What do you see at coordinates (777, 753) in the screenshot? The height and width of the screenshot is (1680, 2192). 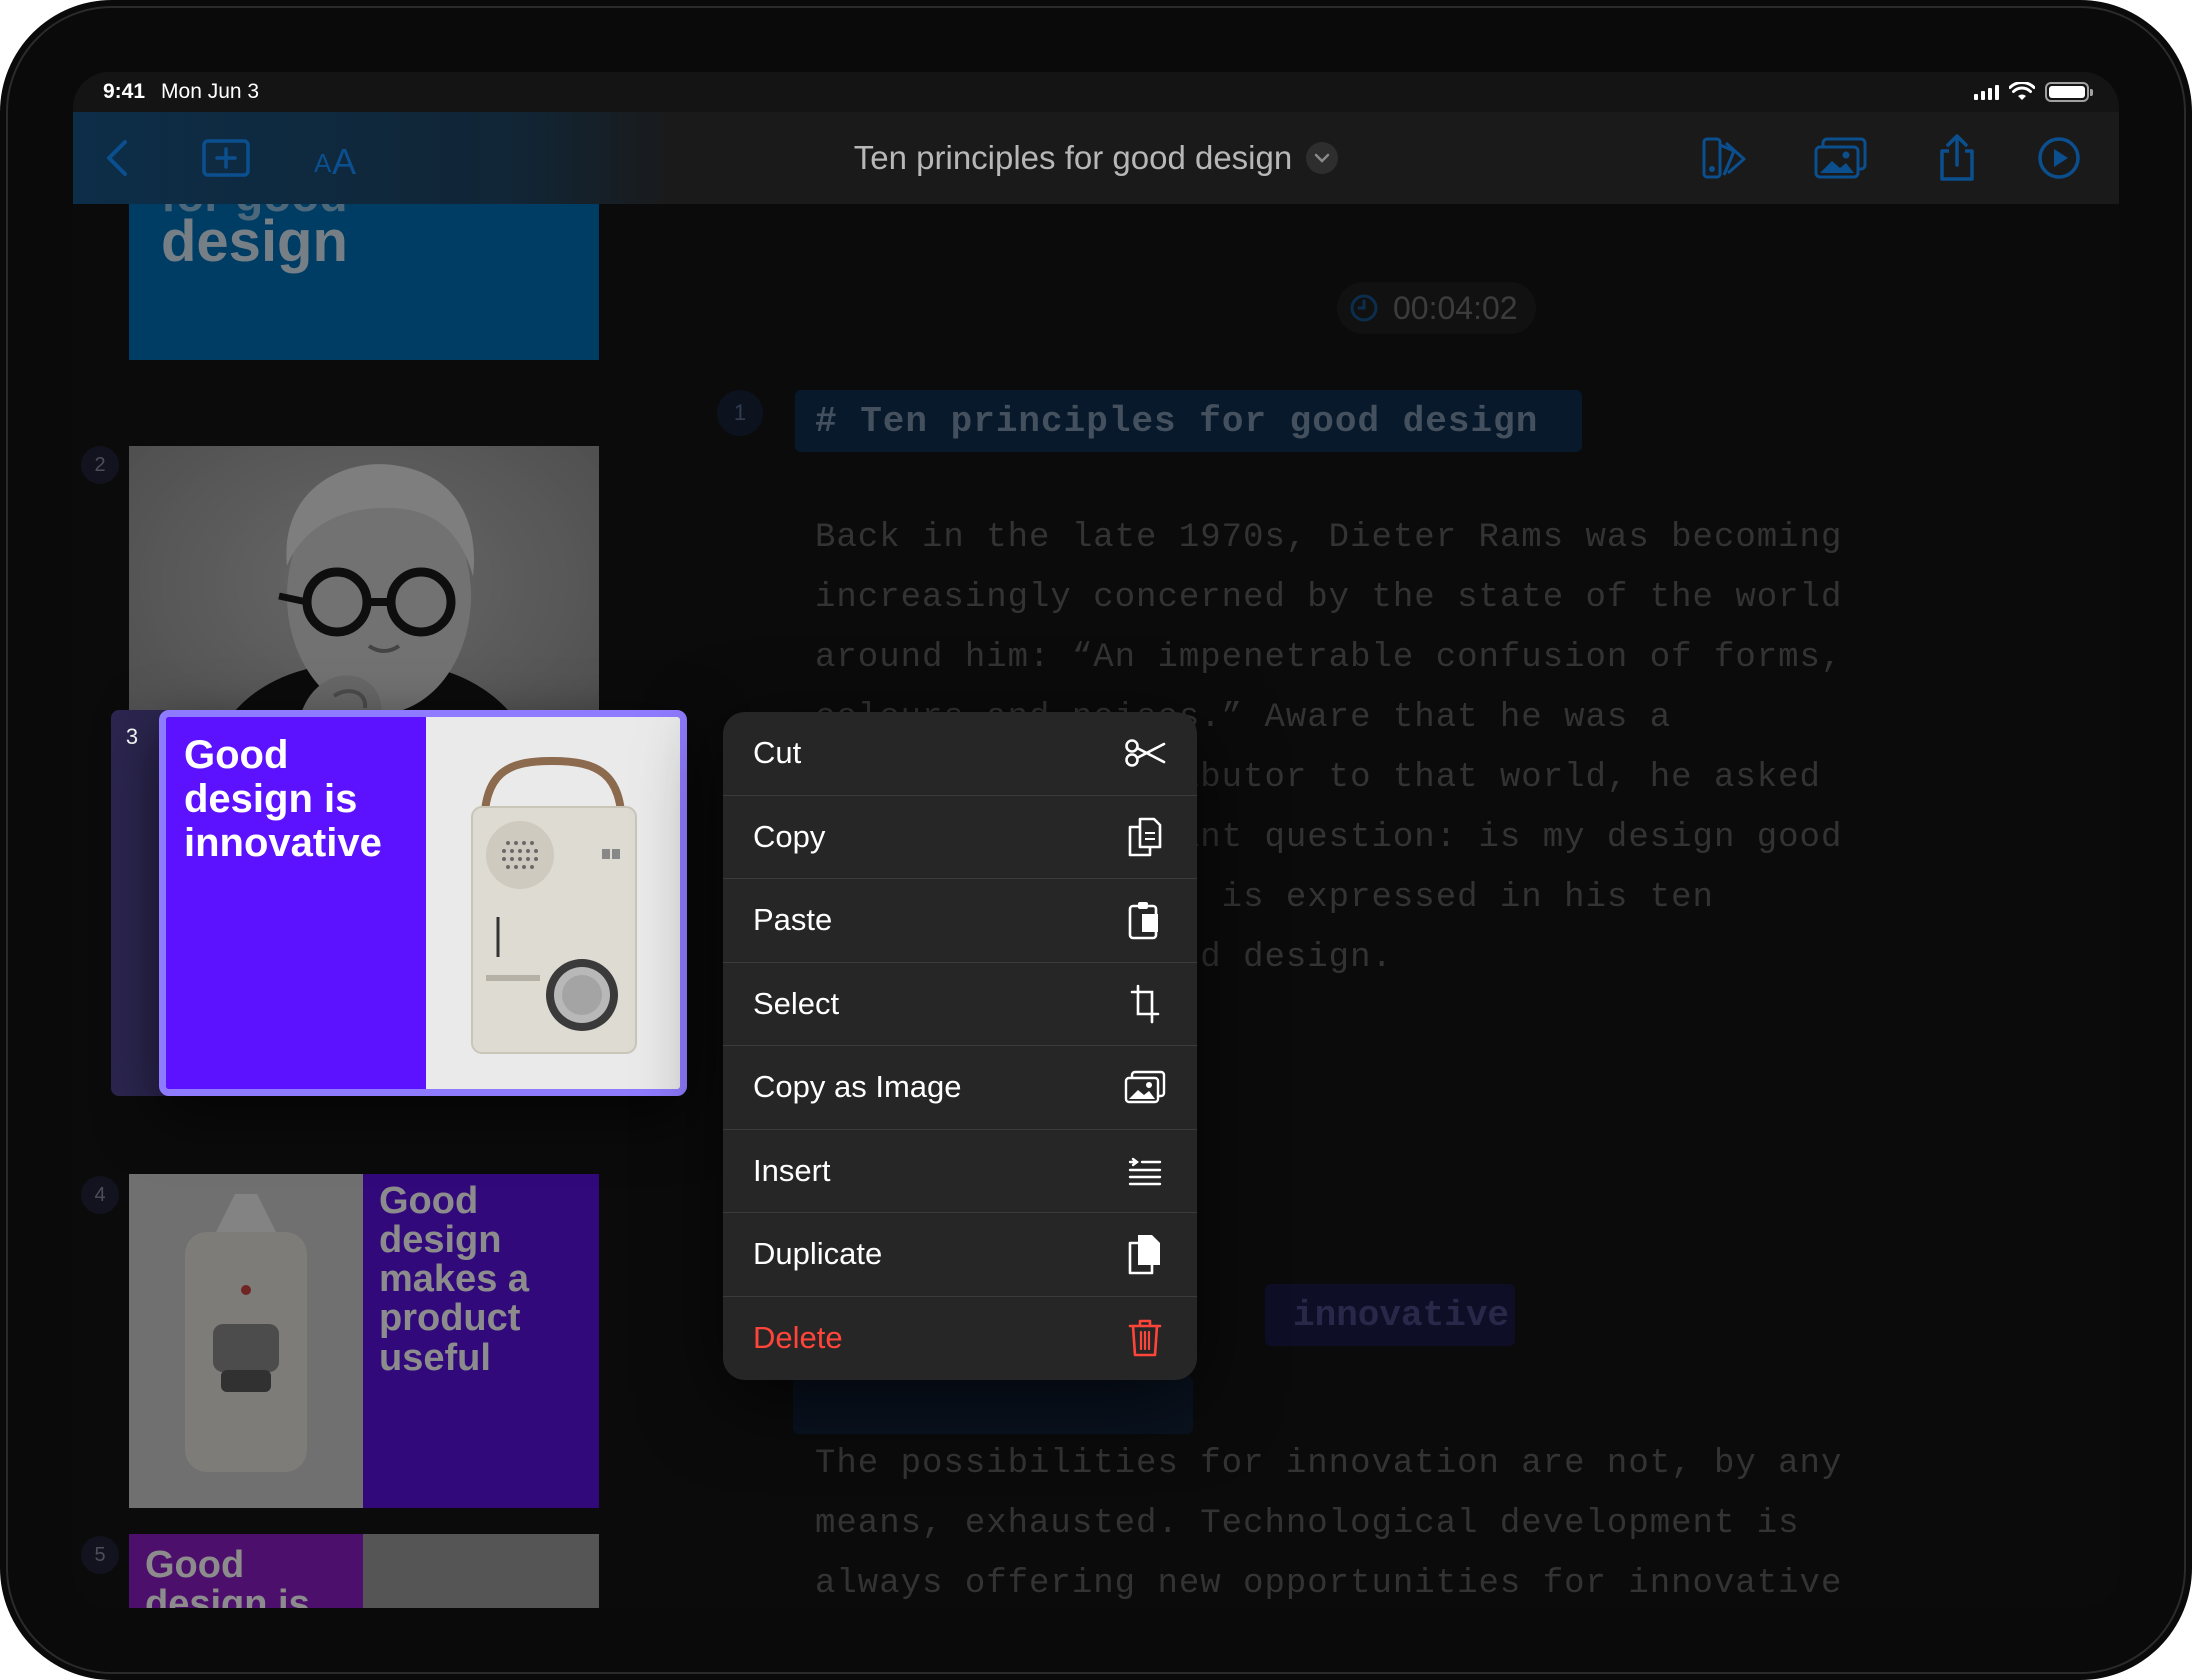 I see `menu-item-label: Cut` at bounding box center [777, 753].